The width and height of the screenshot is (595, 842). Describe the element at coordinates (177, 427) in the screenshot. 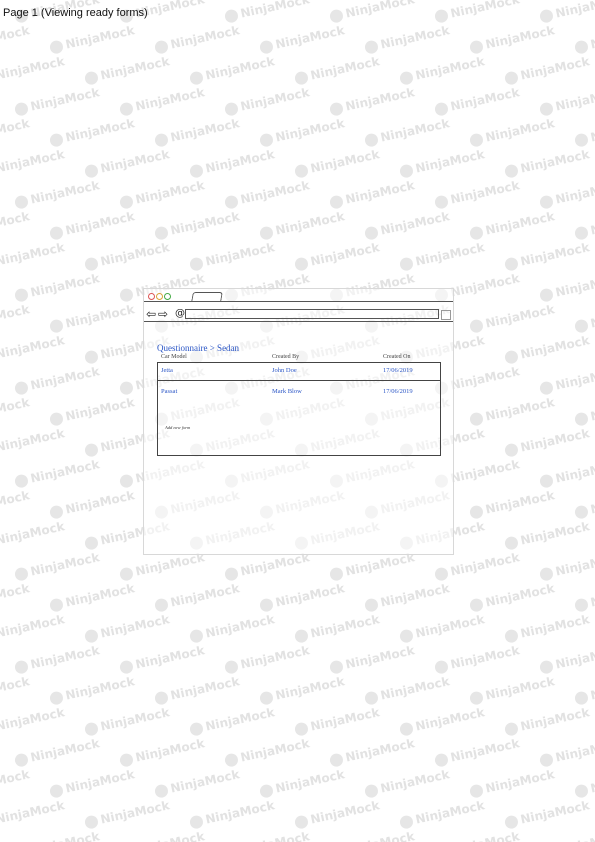

I see `add-new-form-link: Add new form` at that location.